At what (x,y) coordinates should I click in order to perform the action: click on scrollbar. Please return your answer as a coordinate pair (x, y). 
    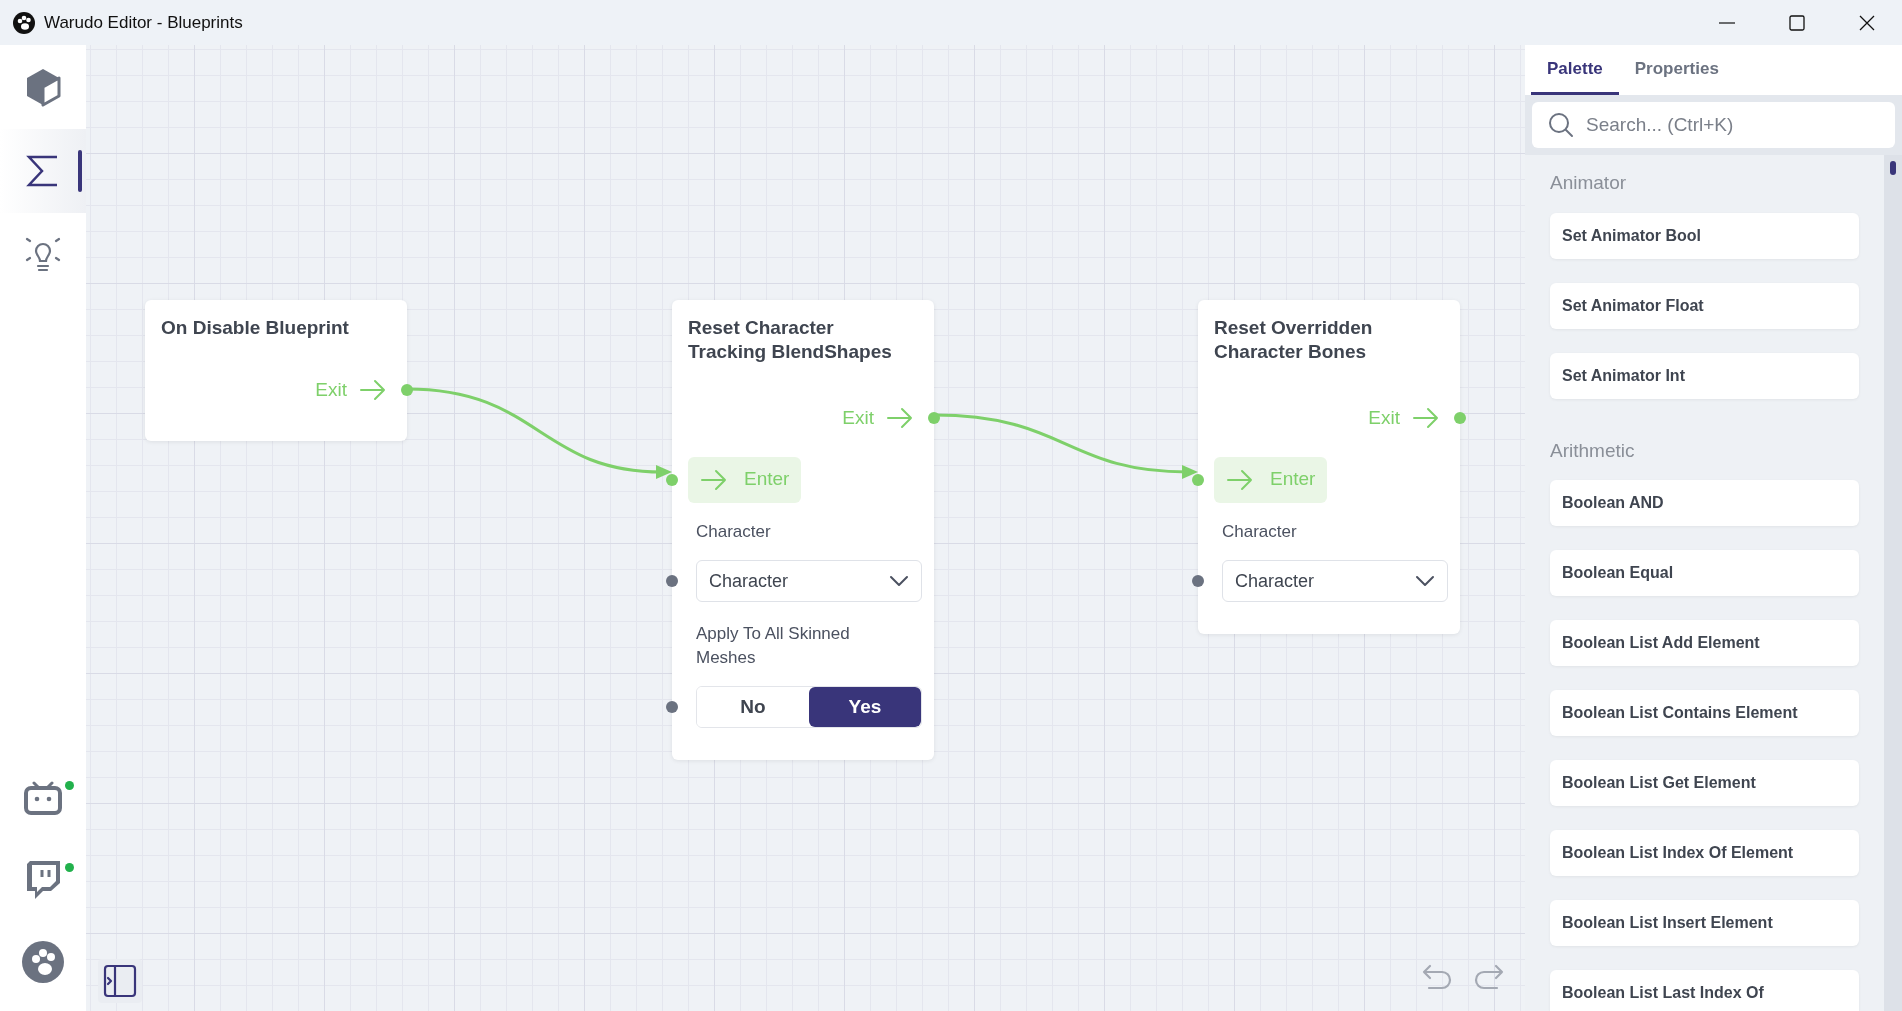
    Looking at the image, I should click on (1893, 583).